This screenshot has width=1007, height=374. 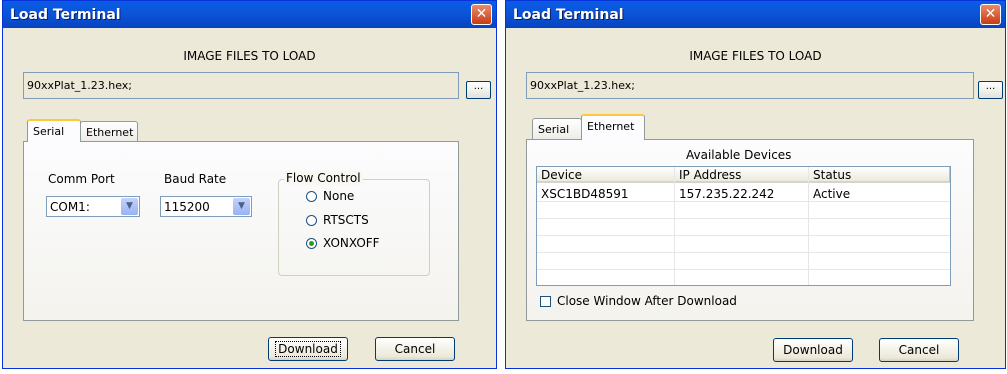 I want to click on table-row-status: Active, so click(x=829, y=194).